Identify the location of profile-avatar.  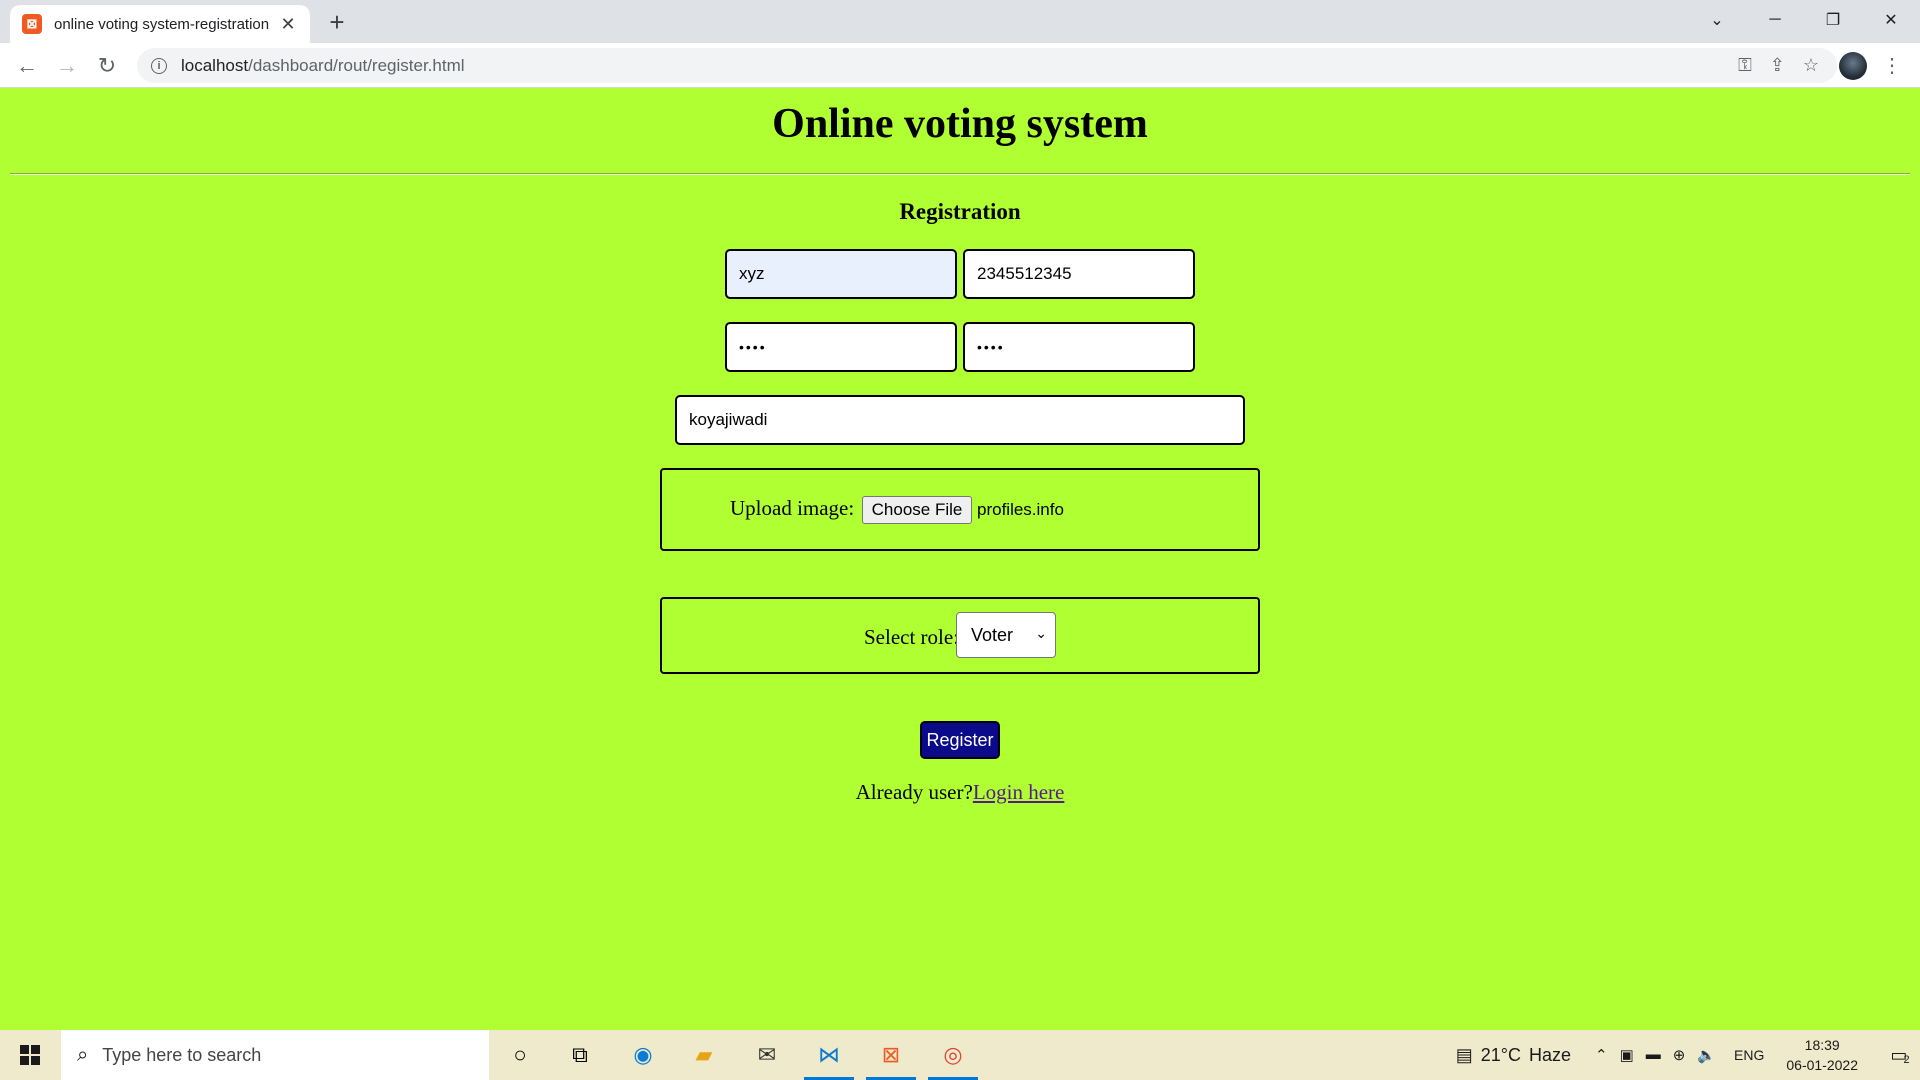
(1853, 66).